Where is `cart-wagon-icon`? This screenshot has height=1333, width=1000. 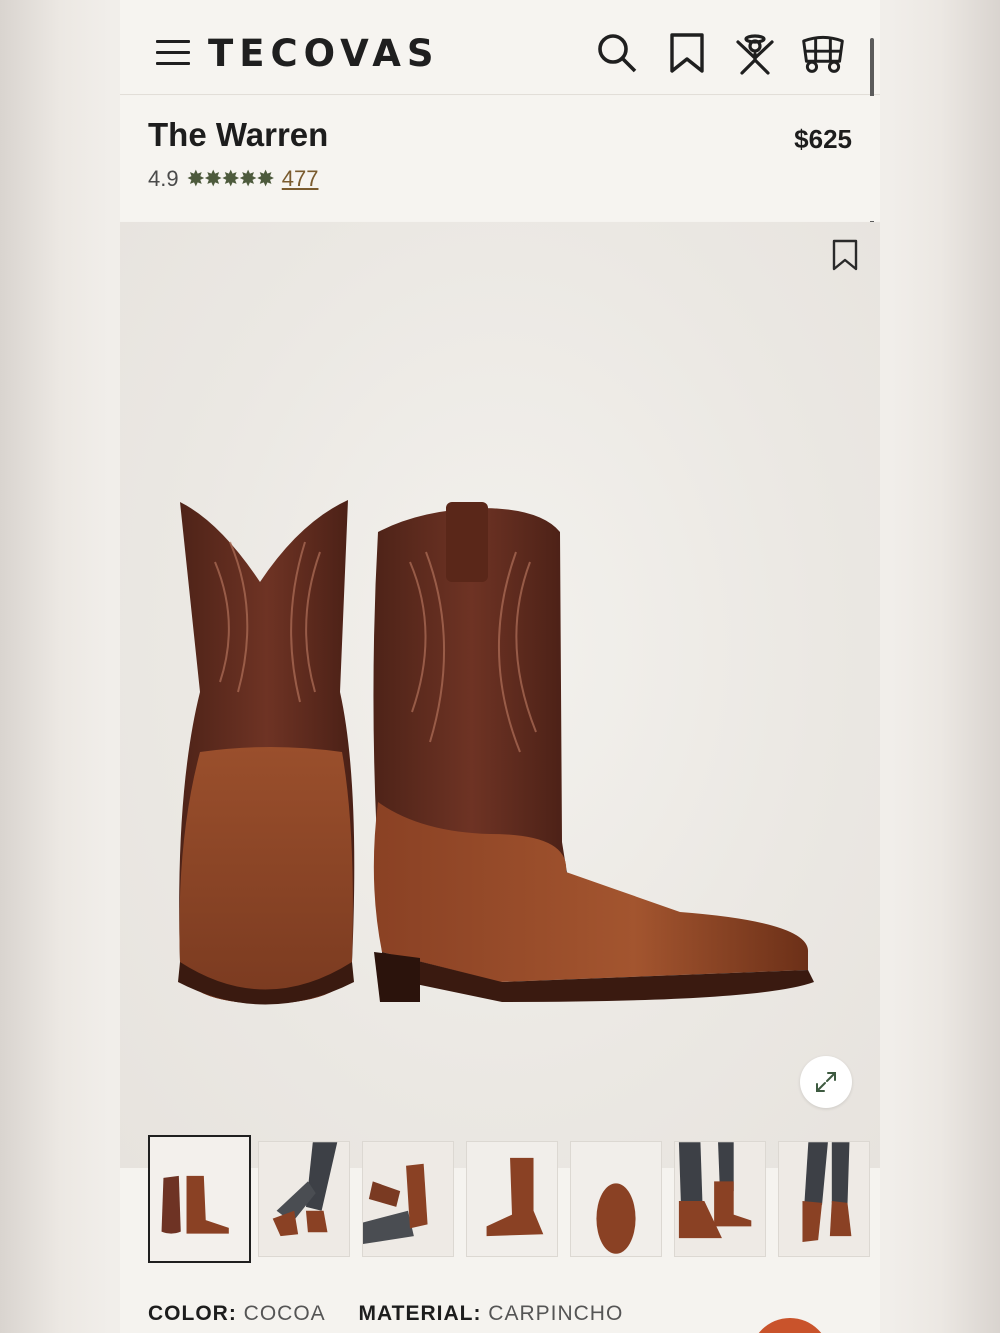
cart-wagon-icon is located at coordinates (825, 53).